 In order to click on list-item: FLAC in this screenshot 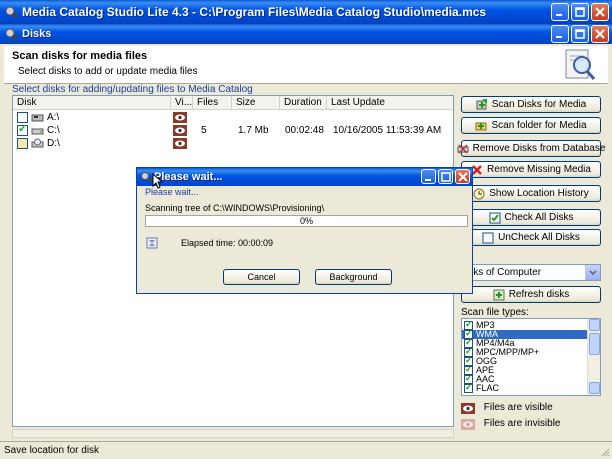, I will do `click(525, 388)`.